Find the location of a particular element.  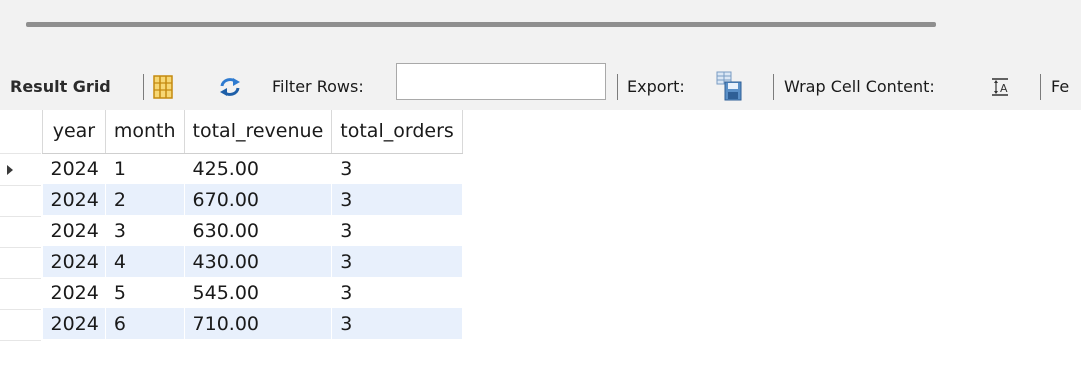

grid-layout-icon is located at coordinates (163, 87).